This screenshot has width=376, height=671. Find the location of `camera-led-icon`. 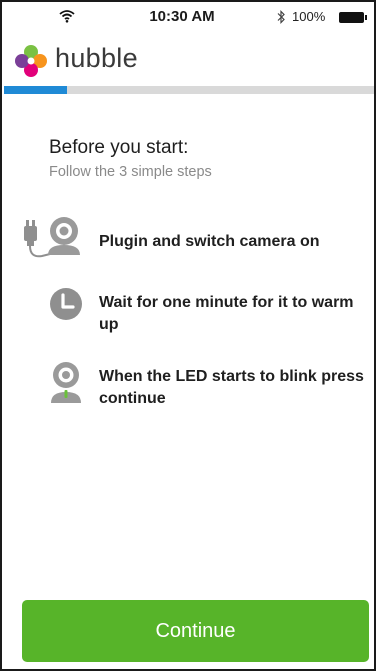

camera-led-icon is located at coordinates (66, 382).